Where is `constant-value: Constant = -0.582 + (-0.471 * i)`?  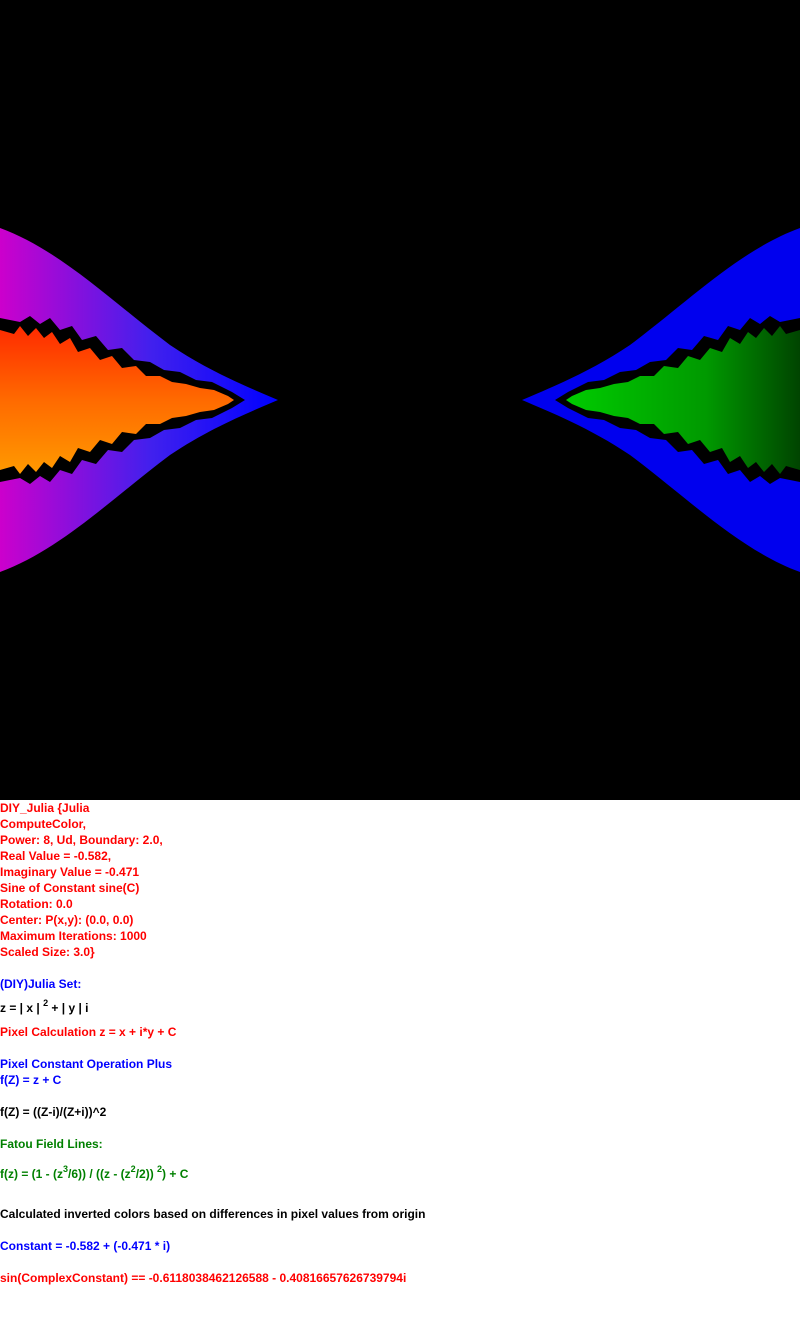 constant-value: Constant = -0.582 + (-0.471 * i) is located at coordinates (85, 1246).